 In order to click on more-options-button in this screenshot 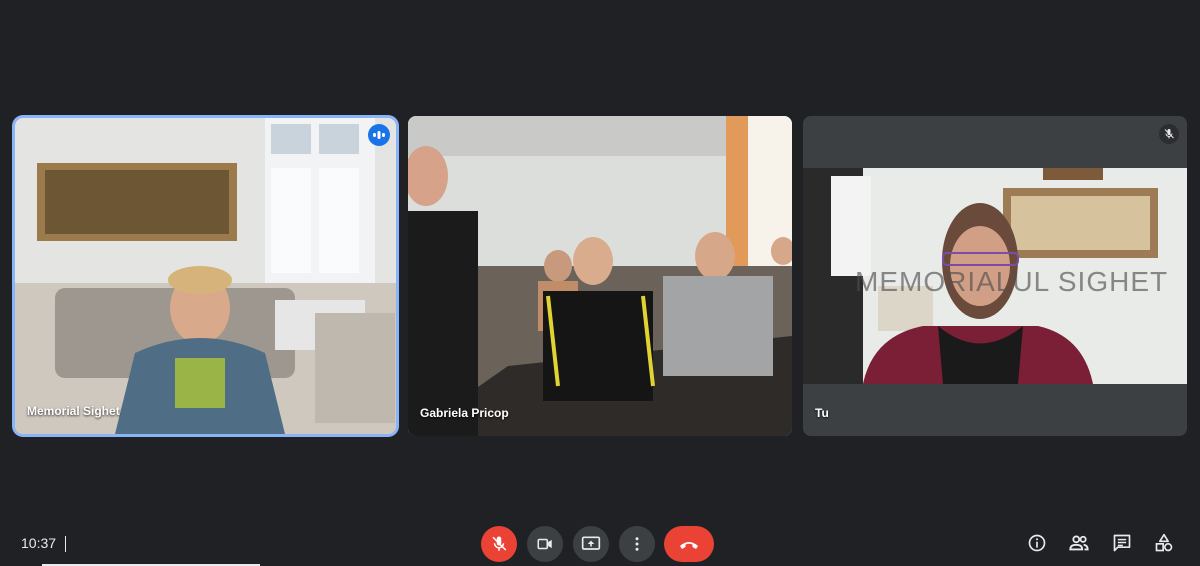, I will do `click(637, 544)`.